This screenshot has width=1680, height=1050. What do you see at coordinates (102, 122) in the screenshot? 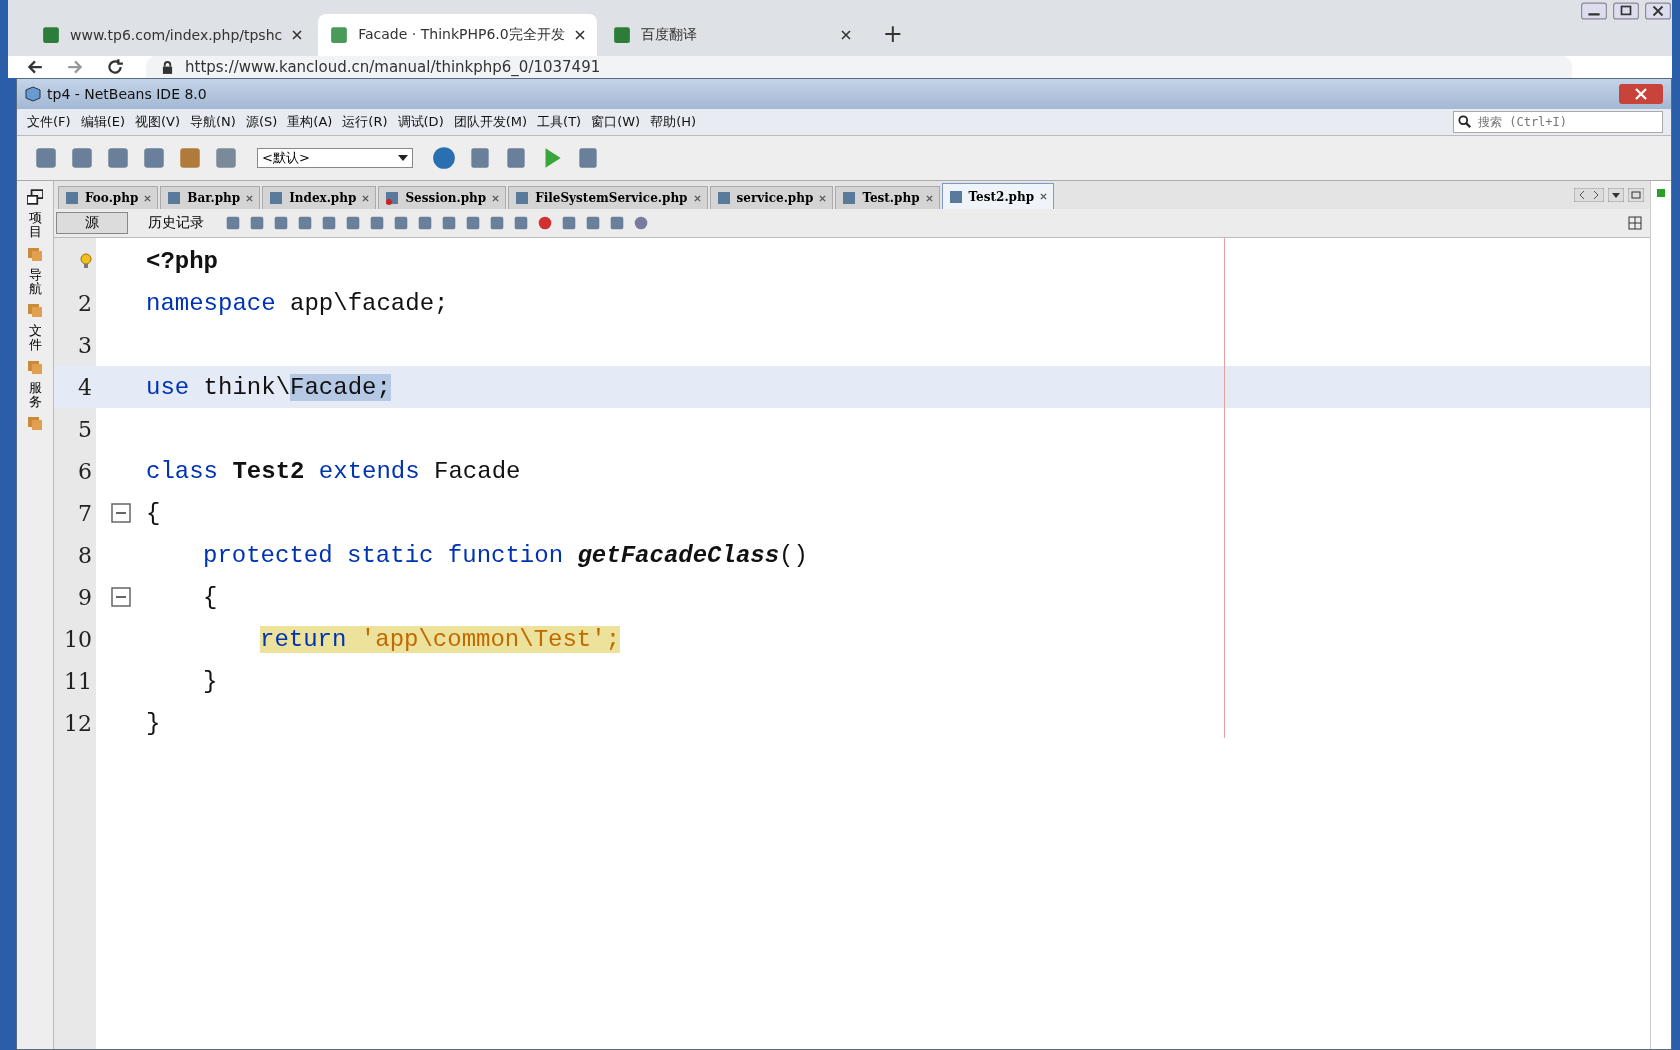
I see `menu-item: 编辑(E)` at bounding box center [102, 122].